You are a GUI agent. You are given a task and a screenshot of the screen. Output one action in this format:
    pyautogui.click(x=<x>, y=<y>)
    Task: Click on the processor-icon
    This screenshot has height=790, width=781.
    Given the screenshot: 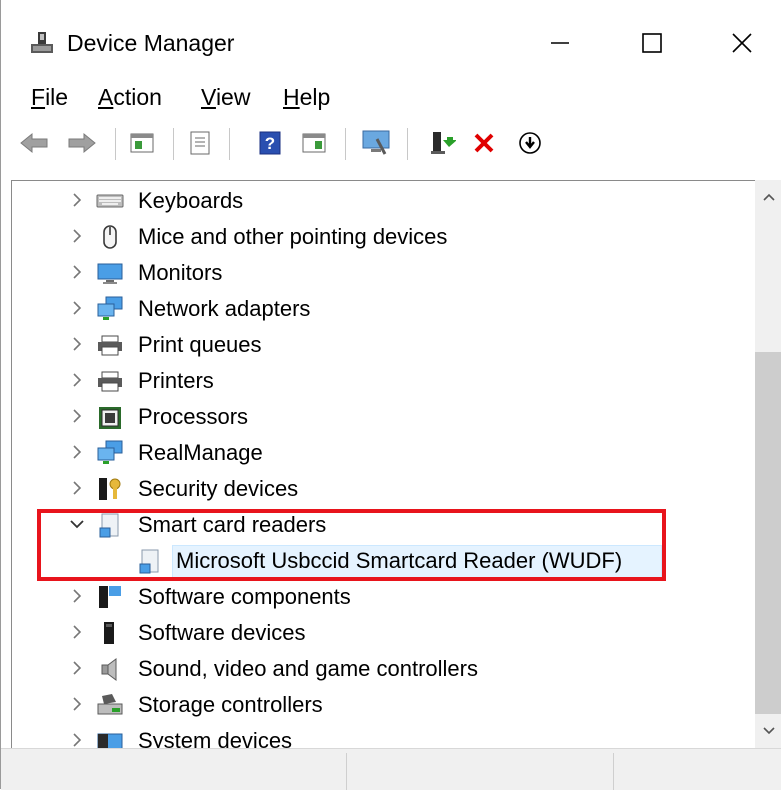 What is the action you would take?
    pyautogui.click(x=110, y=417)
    